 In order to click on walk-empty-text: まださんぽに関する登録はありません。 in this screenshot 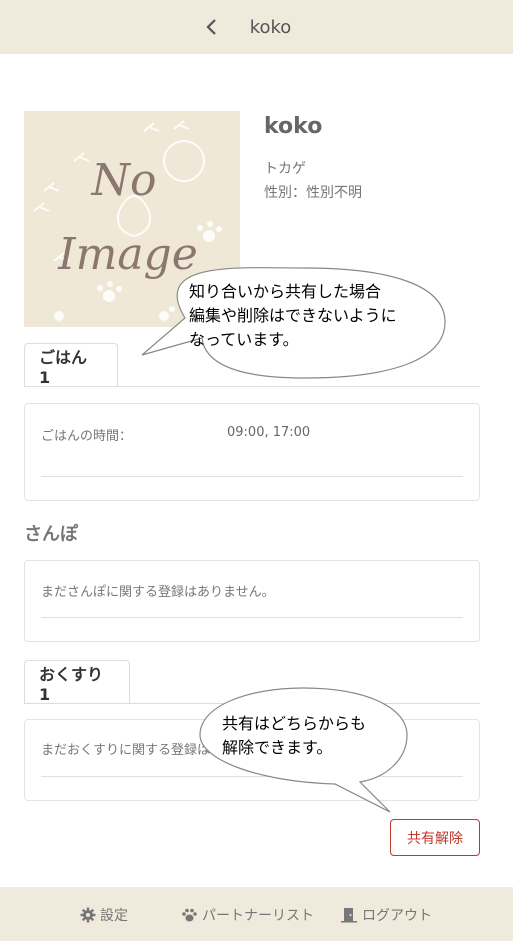, I will do `click(158, 592)`.